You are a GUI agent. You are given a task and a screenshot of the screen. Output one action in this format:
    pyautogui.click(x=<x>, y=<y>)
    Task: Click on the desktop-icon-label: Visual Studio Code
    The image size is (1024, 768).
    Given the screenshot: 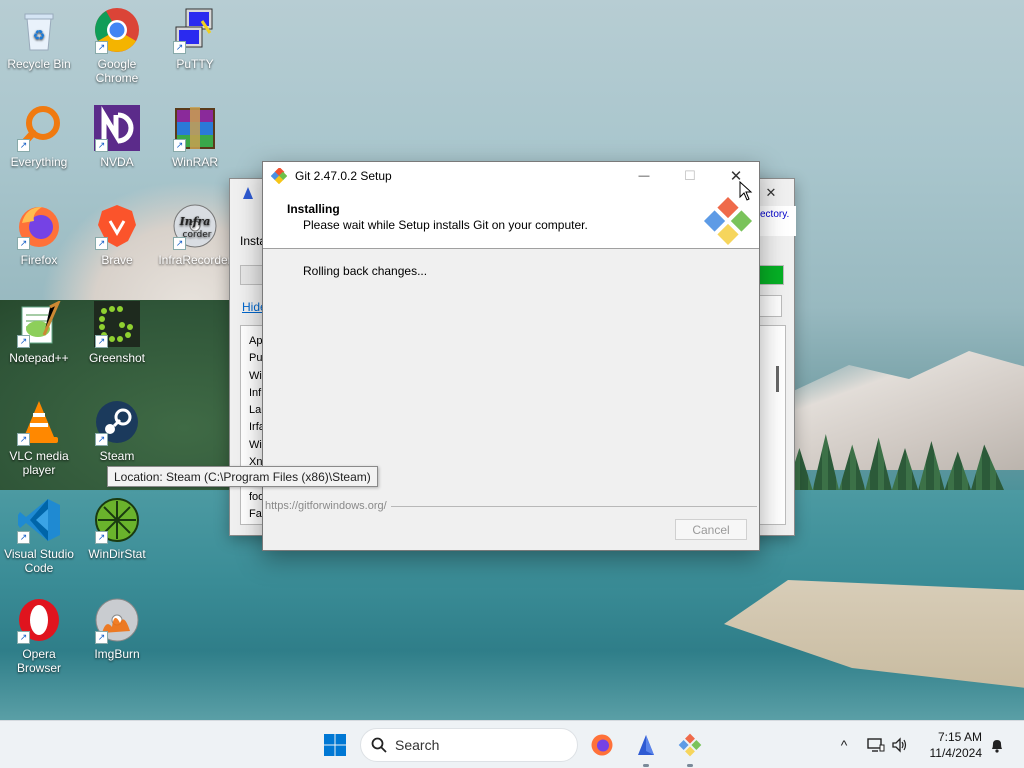 What is the action you would take?
    pyautogui.click(x=39, y=561)
    